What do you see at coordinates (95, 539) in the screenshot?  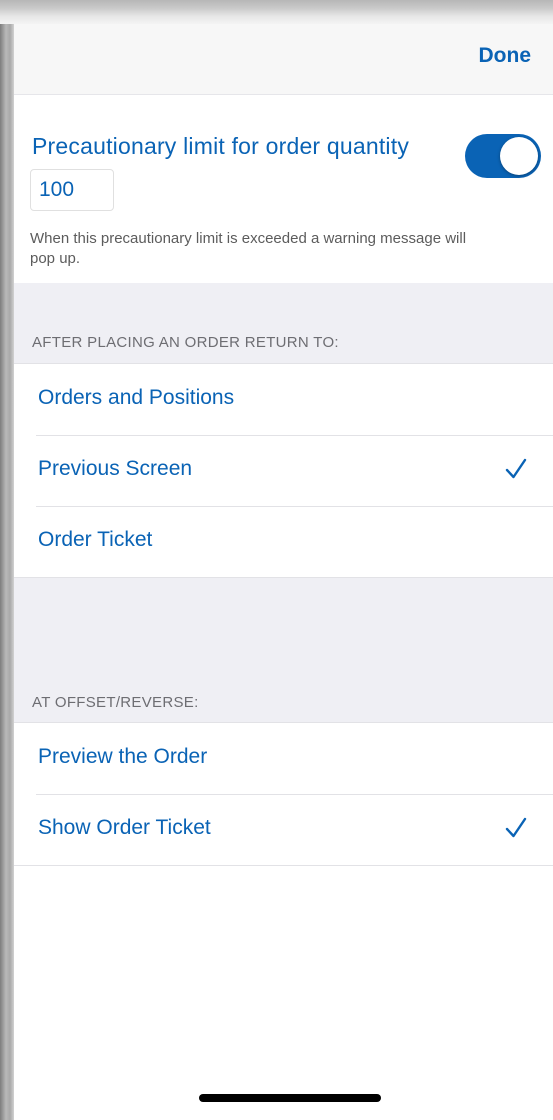 I see `option-label: Order Ticket` at bounding box center [95, 539].